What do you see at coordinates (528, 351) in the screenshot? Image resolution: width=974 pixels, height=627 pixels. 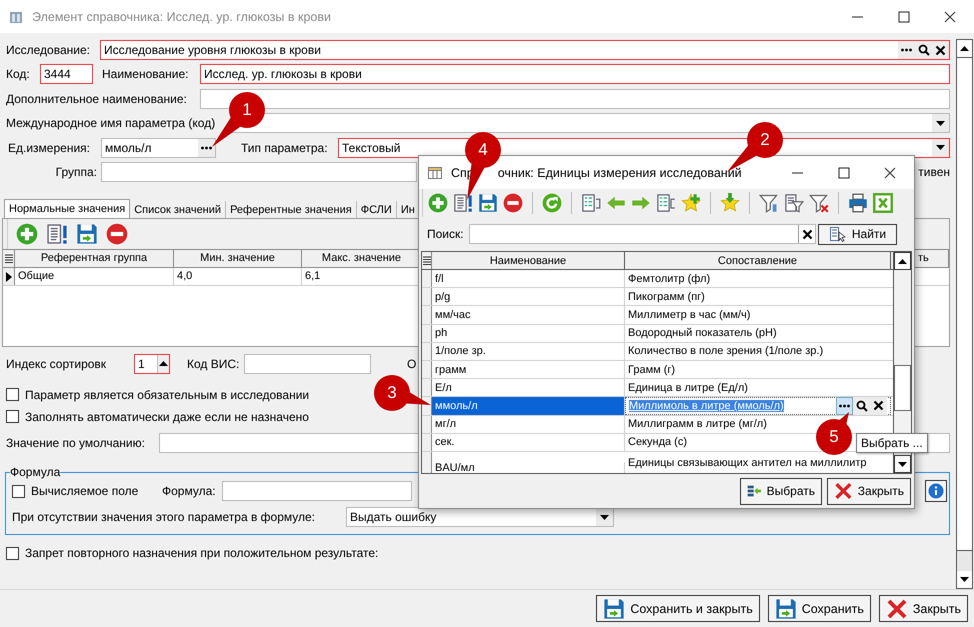 I see `table-cell: 1/поле зр.` at bounding box center [528, 351].